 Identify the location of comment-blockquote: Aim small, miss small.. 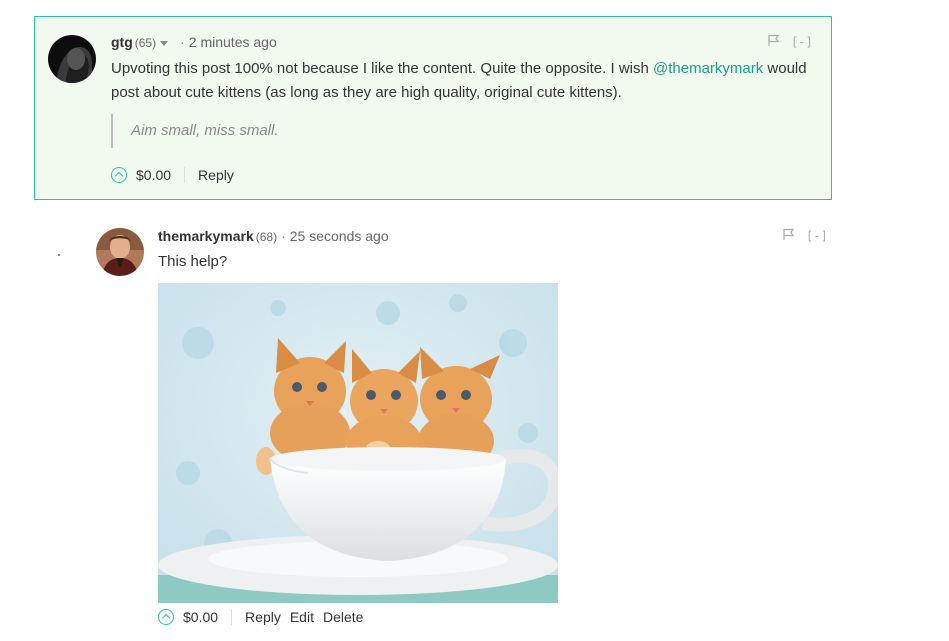
(195, 131).